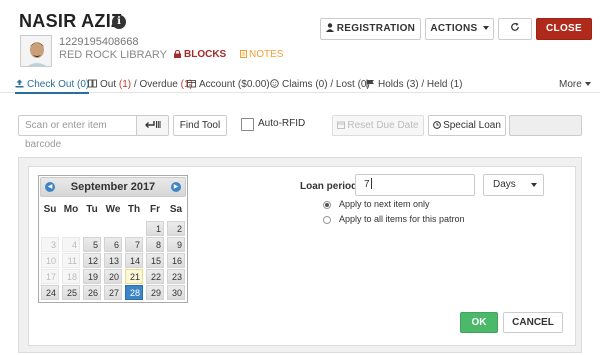 Image resolution: width=600 pixels, height=355 pixels. What do you see at coordinates (155, 260) in the screenshot?
I see `calendar-day: 15` at bounding box center [155, 260].